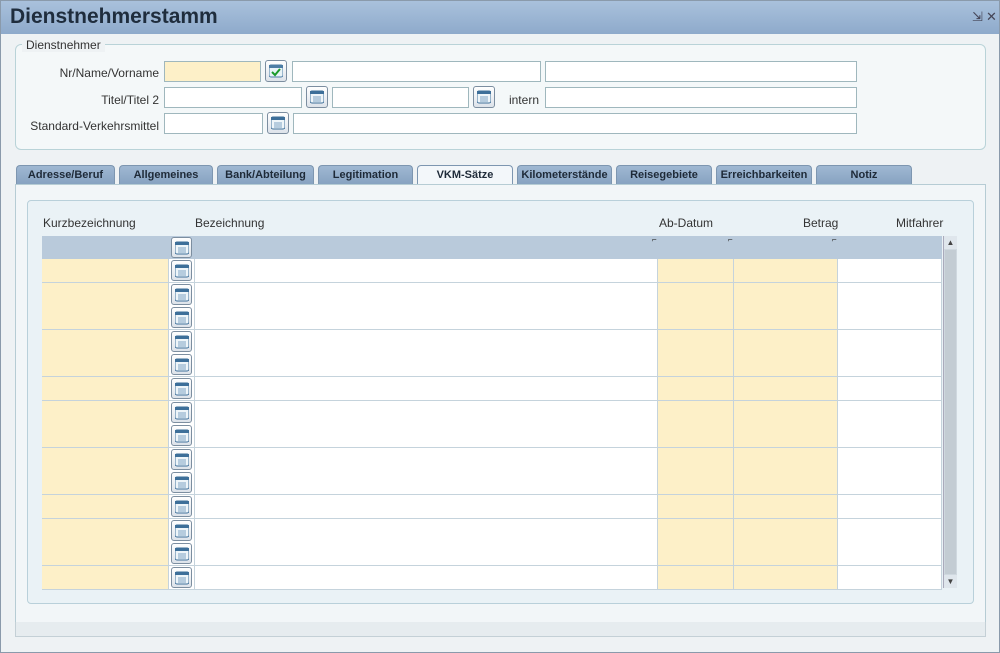  Describe the element at coordinates (564, 175) in the screenshot. I see `tab-kilometerstaende: Kilometerstände` at that location.